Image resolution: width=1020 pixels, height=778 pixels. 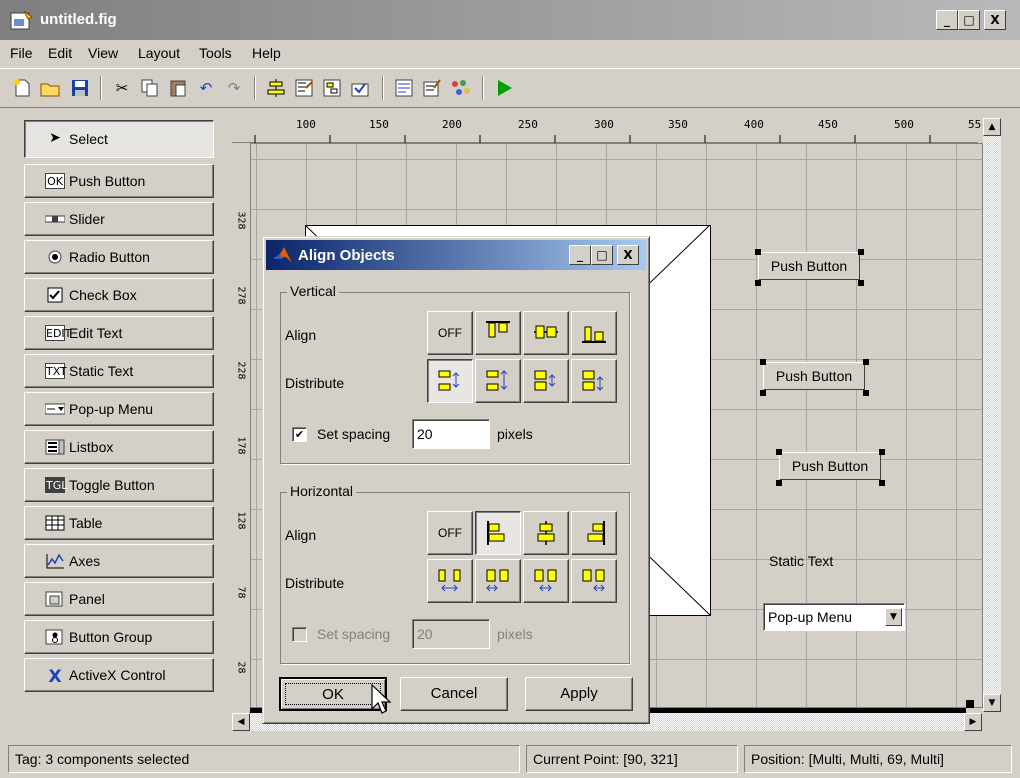 I want to click on run-icon, so click(x=504, y=88).